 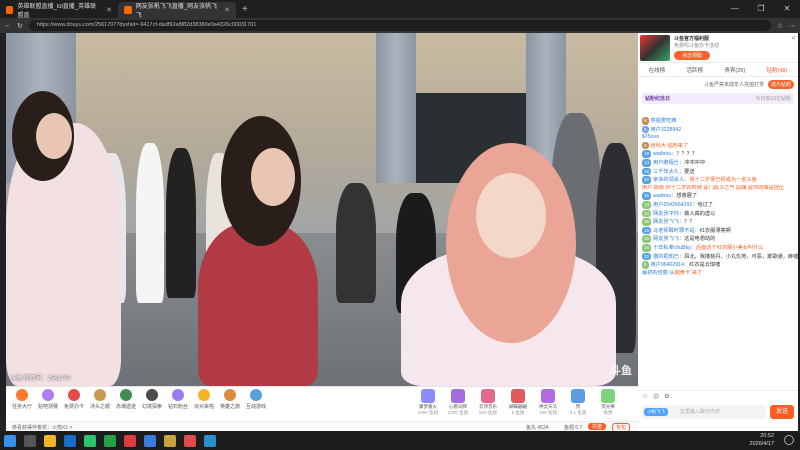 I want to click on gift-bar-item: 钻石粉丝, so click(x=178, y=399).